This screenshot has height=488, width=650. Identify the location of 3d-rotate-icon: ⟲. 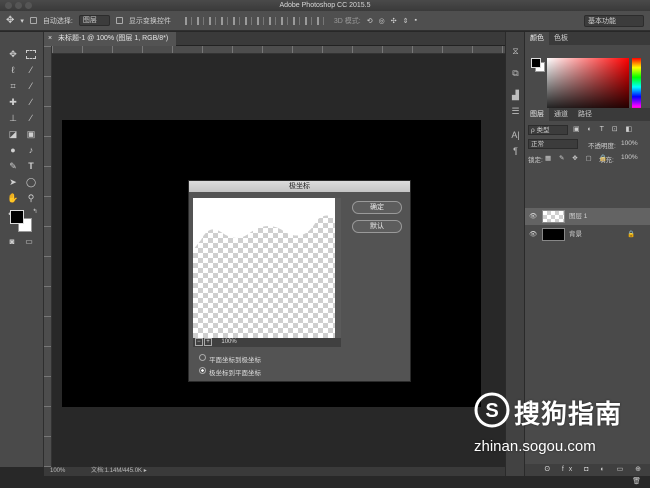
(370, 21).